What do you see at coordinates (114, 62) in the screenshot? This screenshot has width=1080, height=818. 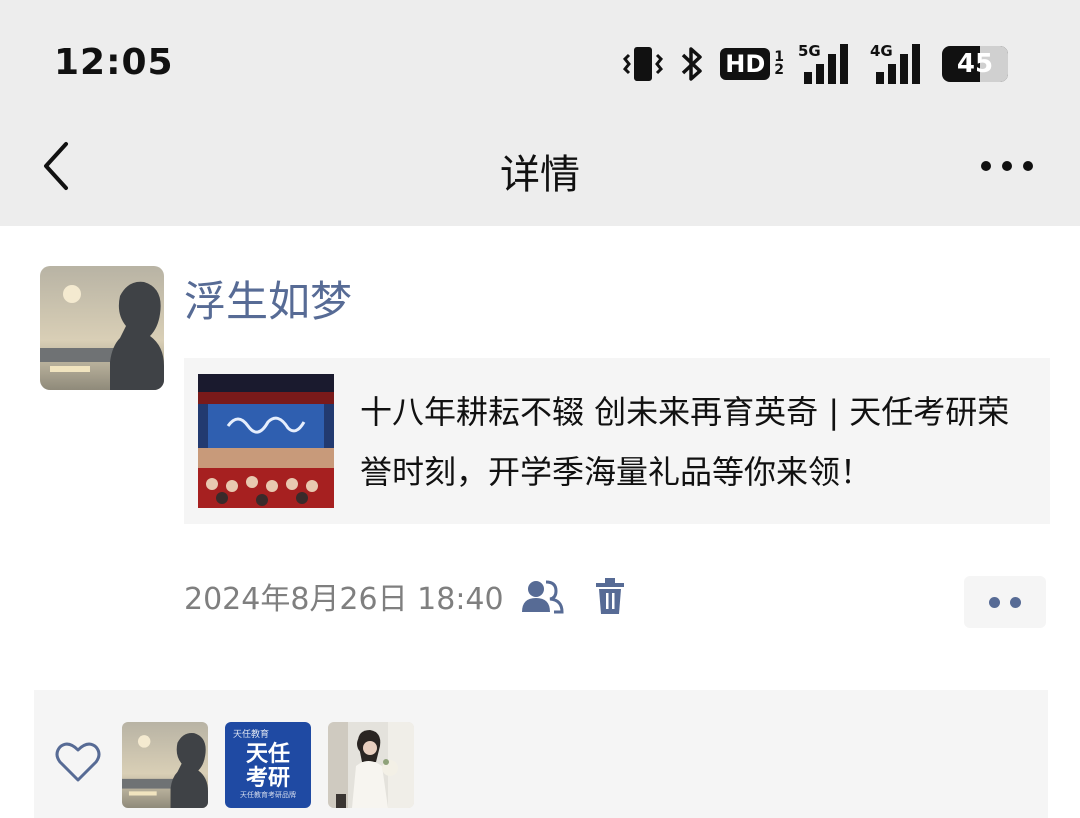 I see `status-time: 12:05` at bounding box center [114, 62].